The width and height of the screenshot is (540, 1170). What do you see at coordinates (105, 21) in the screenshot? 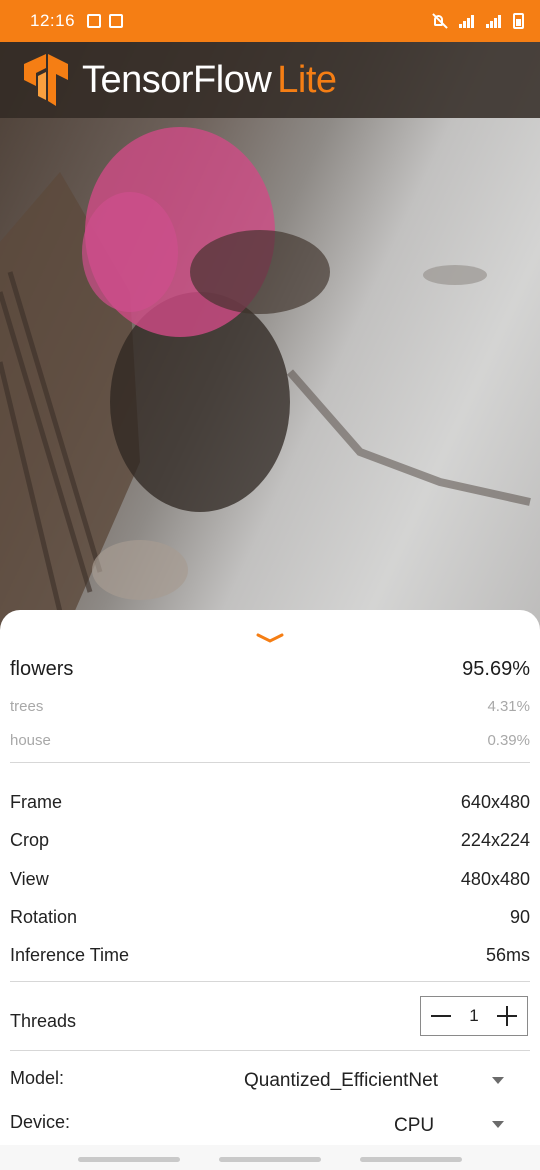
I see `notification-icons` at bounding box center [105, 21].